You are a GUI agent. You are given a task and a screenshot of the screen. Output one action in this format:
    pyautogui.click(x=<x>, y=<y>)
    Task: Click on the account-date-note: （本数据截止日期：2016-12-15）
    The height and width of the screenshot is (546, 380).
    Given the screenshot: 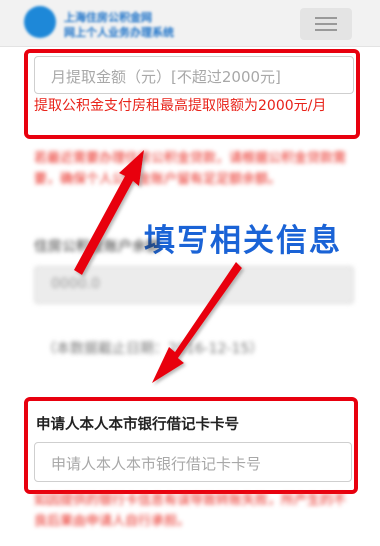 What is the action you would take?
    pyautogui.click(x=153, y=349)
    